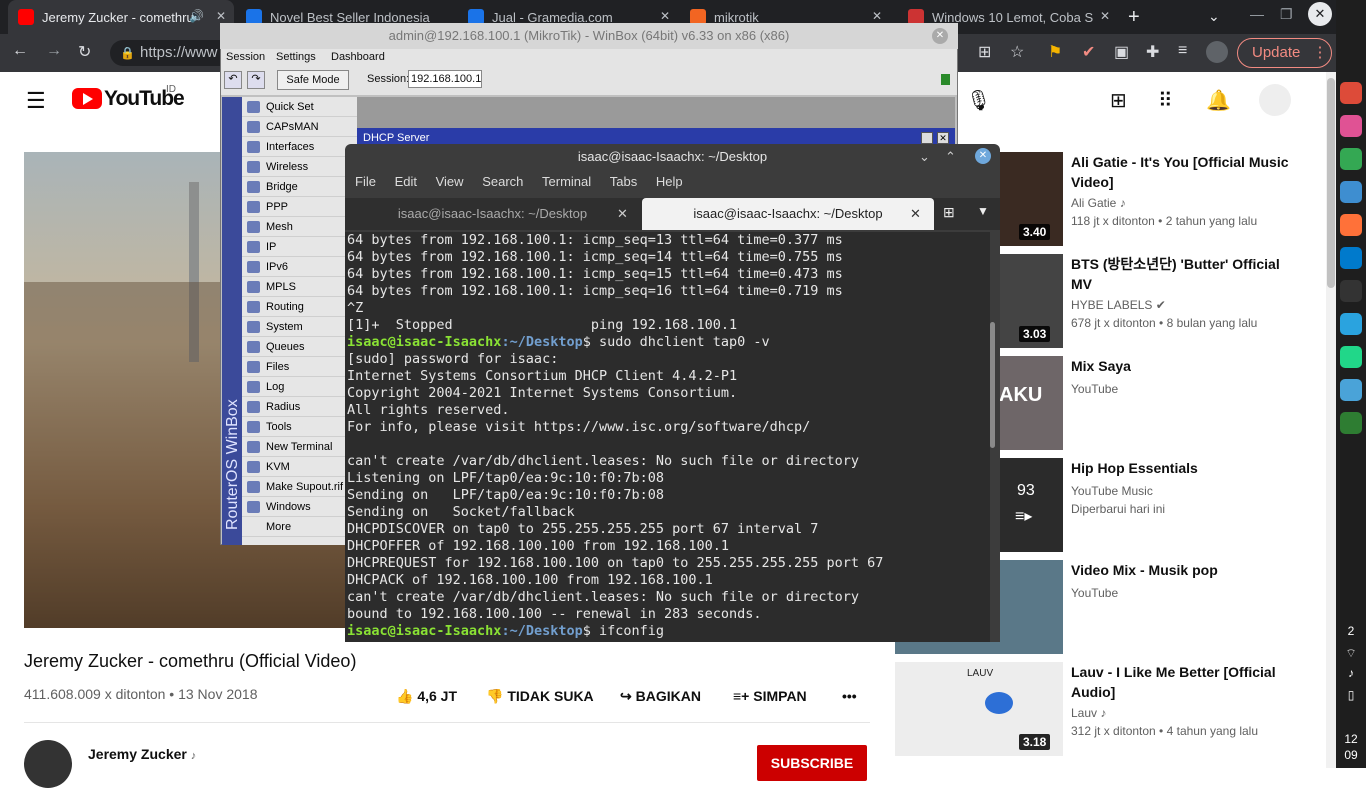 The height and width of the screenshot is (788, 1366). Describe the element at coordinates (1257, 14) in the screenshot. I see `minimize-window-icon: —` at that location.